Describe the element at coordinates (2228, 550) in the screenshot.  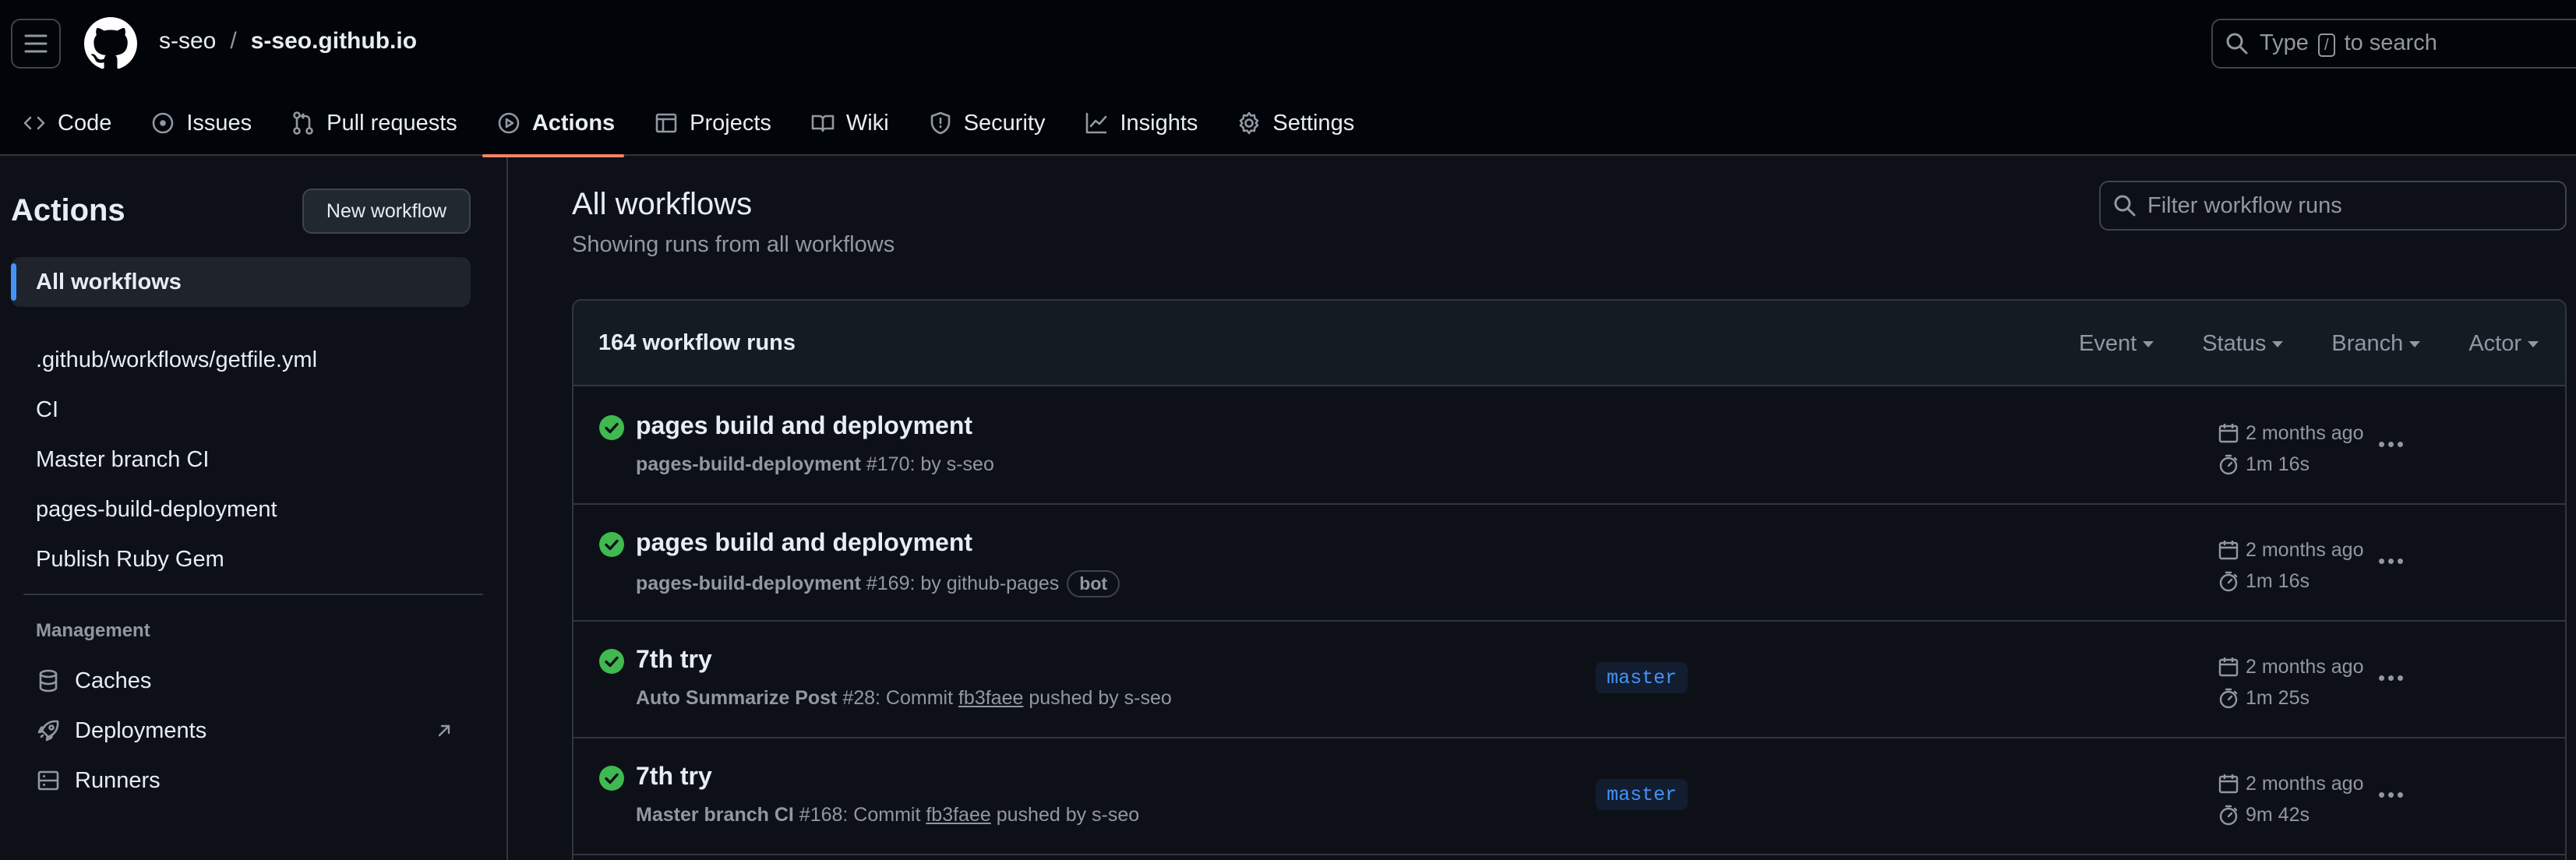
I see `calendar-icon` at that location.